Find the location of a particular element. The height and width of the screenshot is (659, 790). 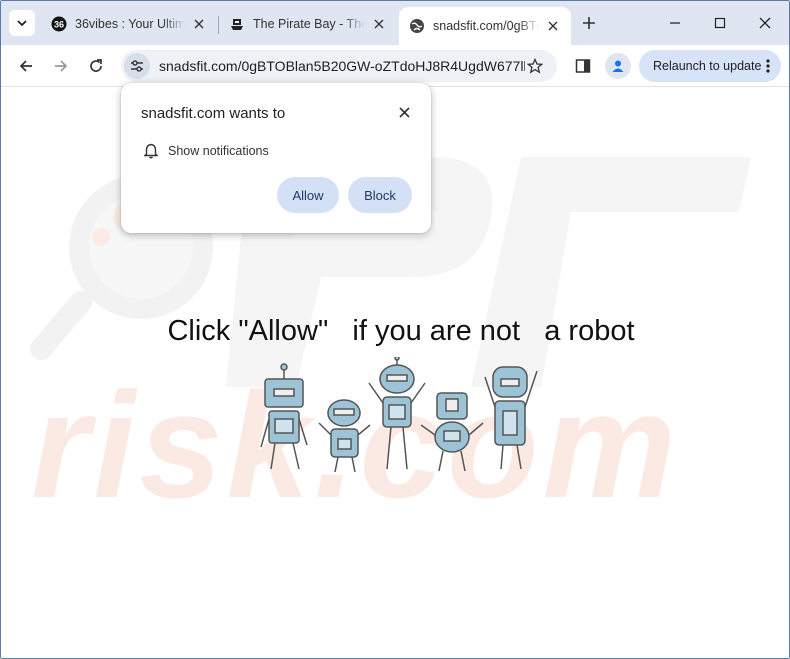

tab-title: snadsfit.com/0gBTOBlan5 is located at coordinates (486, 26).